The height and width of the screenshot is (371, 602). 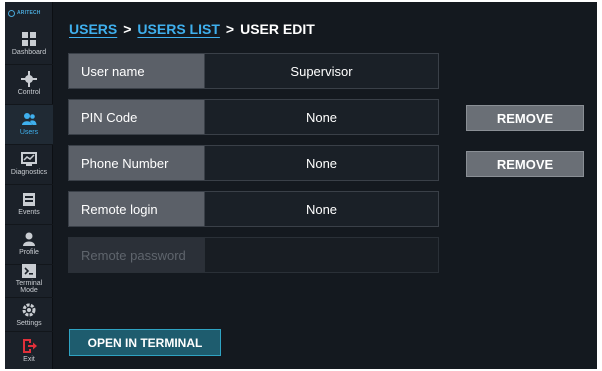 I want to click on sidebar-item-events: Events, so click(x=29, y=205).